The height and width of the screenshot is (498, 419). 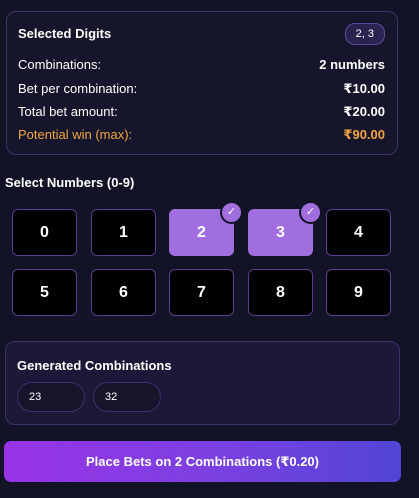 I want to click on combinations-row: Combinations: 2 numbers, so click(x=201, y=65).